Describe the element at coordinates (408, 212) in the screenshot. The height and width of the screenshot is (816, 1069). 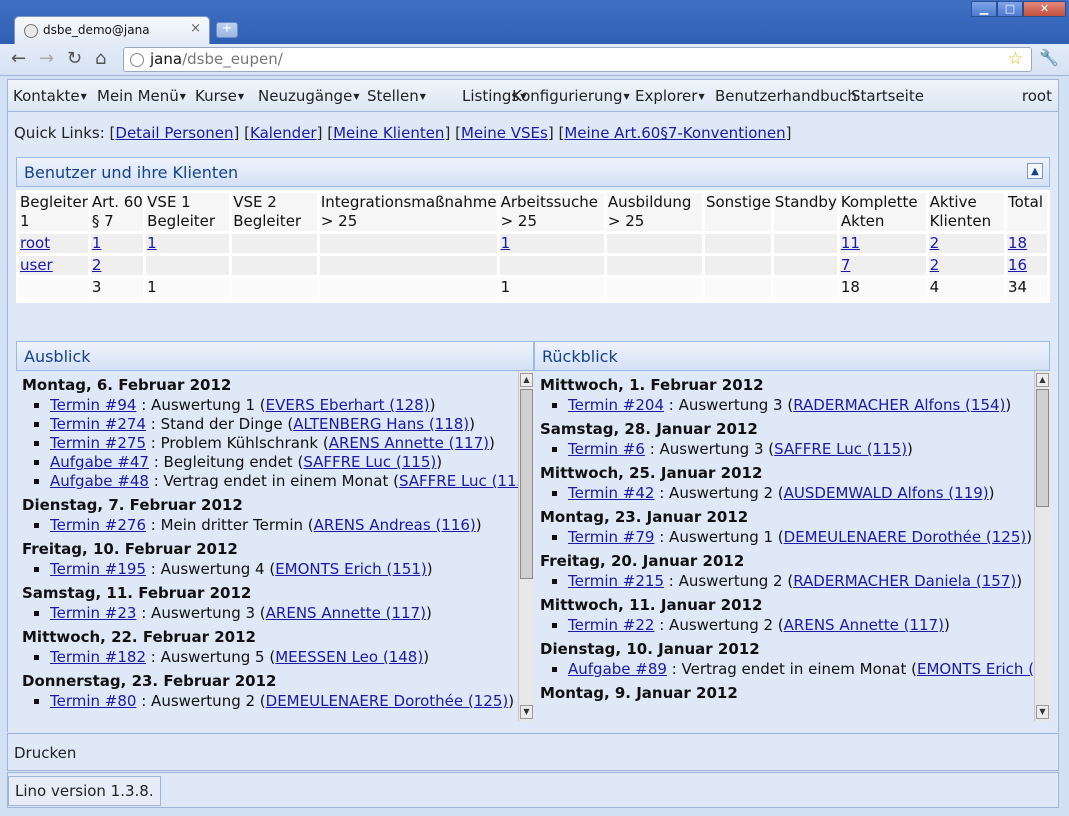
I see `column-header: Integrationsmaßnahme > 25` at that location.